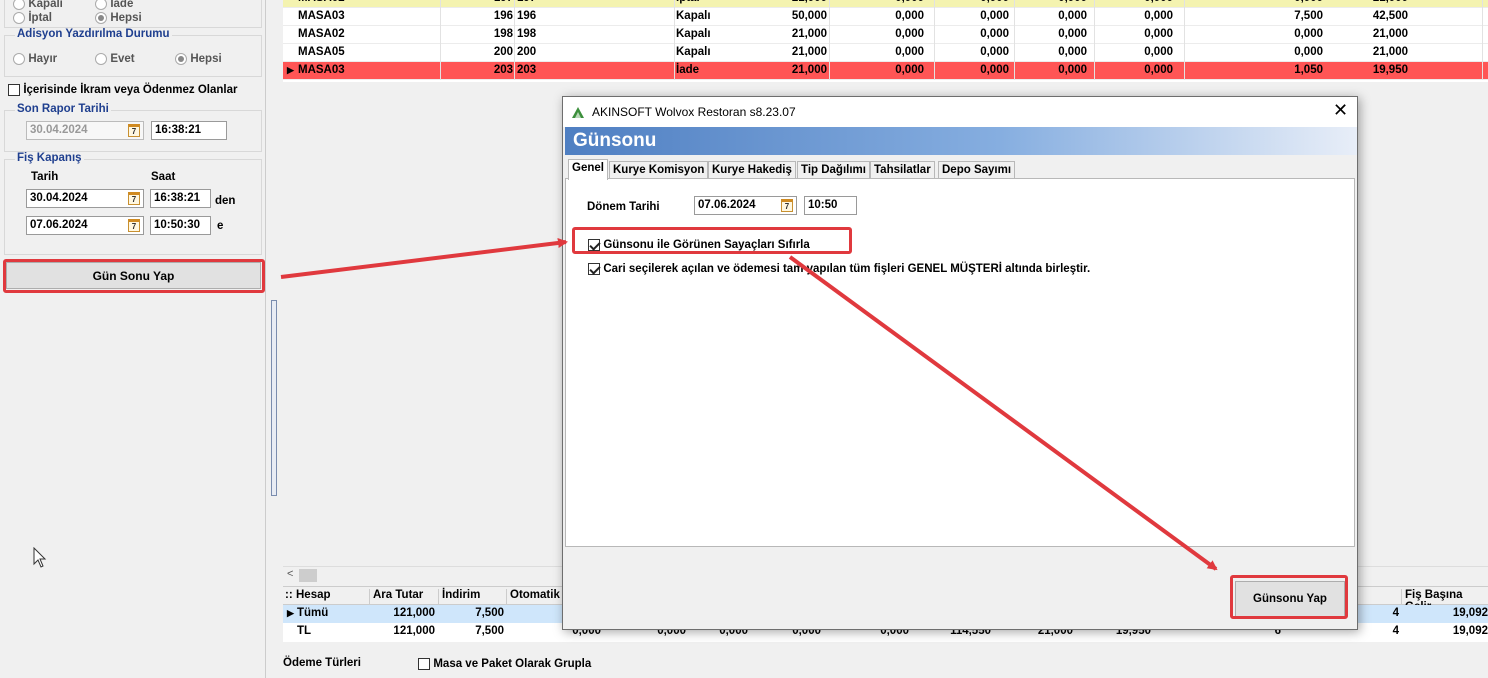 Image resolution: width=1488 pixels, height=678 pixels. Describe the element at coordinates (830, 205) in the screenshot. I see `period-time-field: 10:50` at that location.